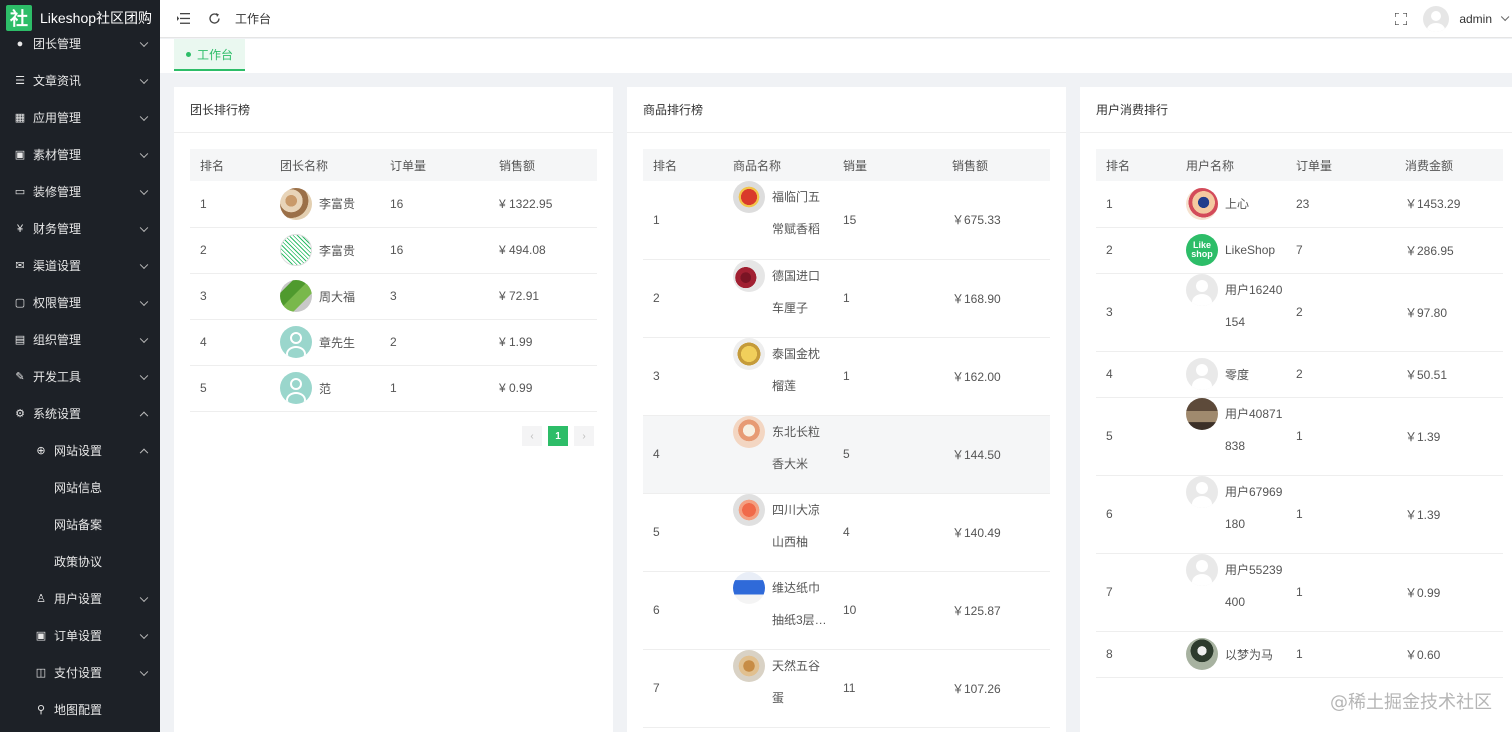  I want to click on rank-cell: 2, so click(683, 298).